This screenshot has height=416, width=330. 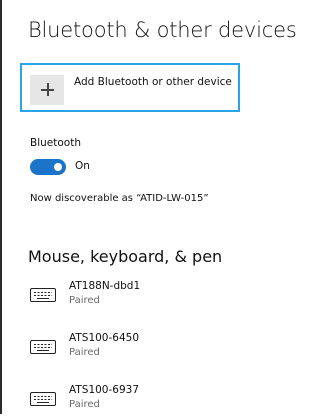 I want to click on device-name: AT188N-dbd1, so click(x=105, y=286).